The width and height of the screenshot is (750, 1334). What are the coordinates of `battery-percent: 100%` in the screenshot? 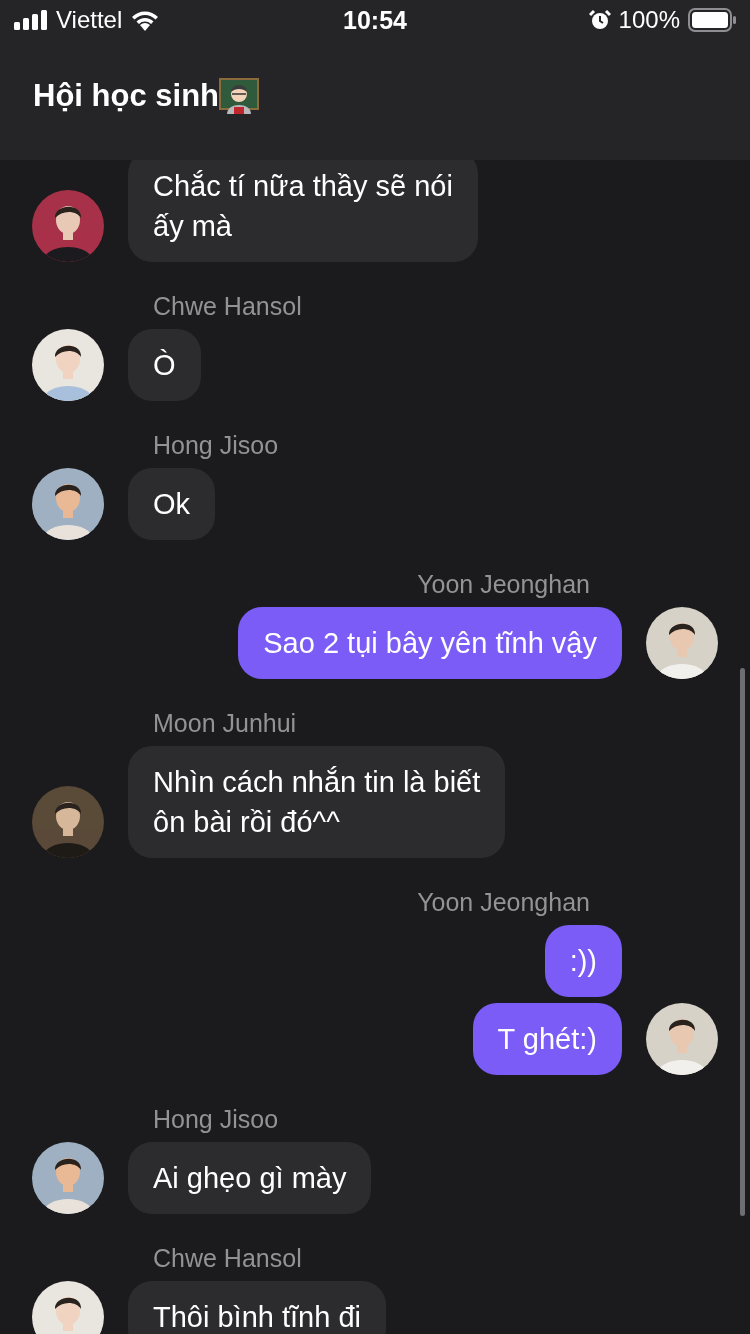 It's located at (649, 20).